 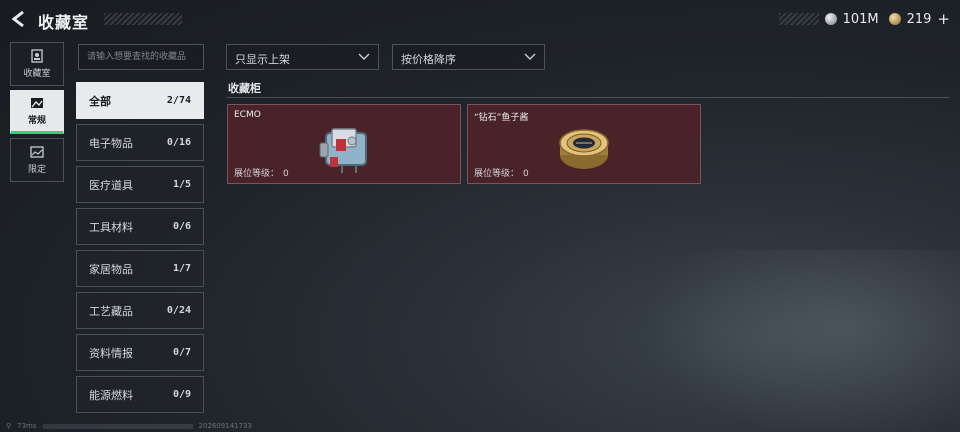 I want to click on category-count: 0/16, so click(x=178, y=142).